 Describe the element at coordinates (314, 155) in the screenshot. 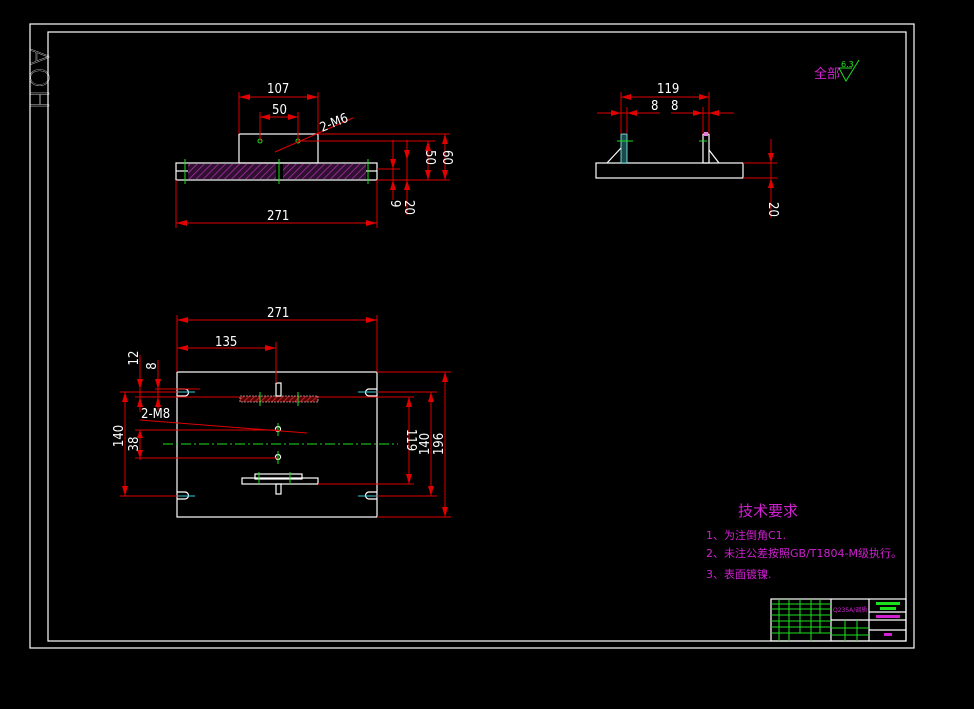

I see `front-view: 107 50 2-M6 9 20 50 60 271` at that location.